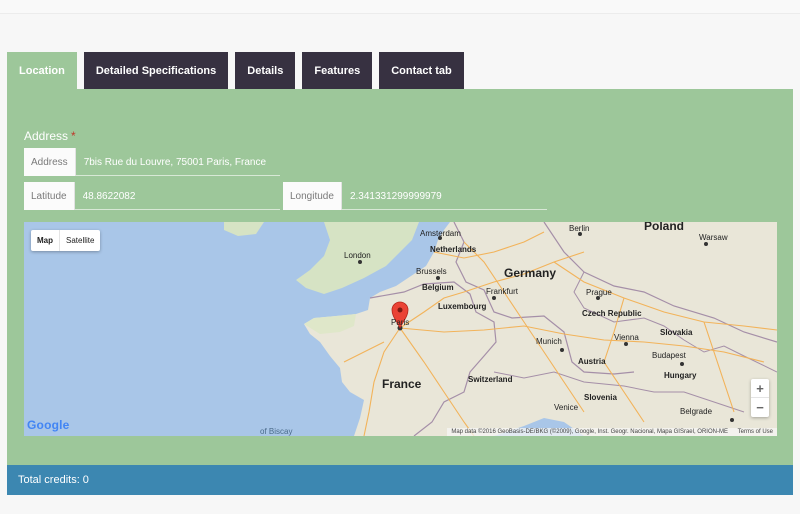 This screenshot has height=514, width=800. I want to click on terms-of-use-link: Terms of Use, so click(755, 432).